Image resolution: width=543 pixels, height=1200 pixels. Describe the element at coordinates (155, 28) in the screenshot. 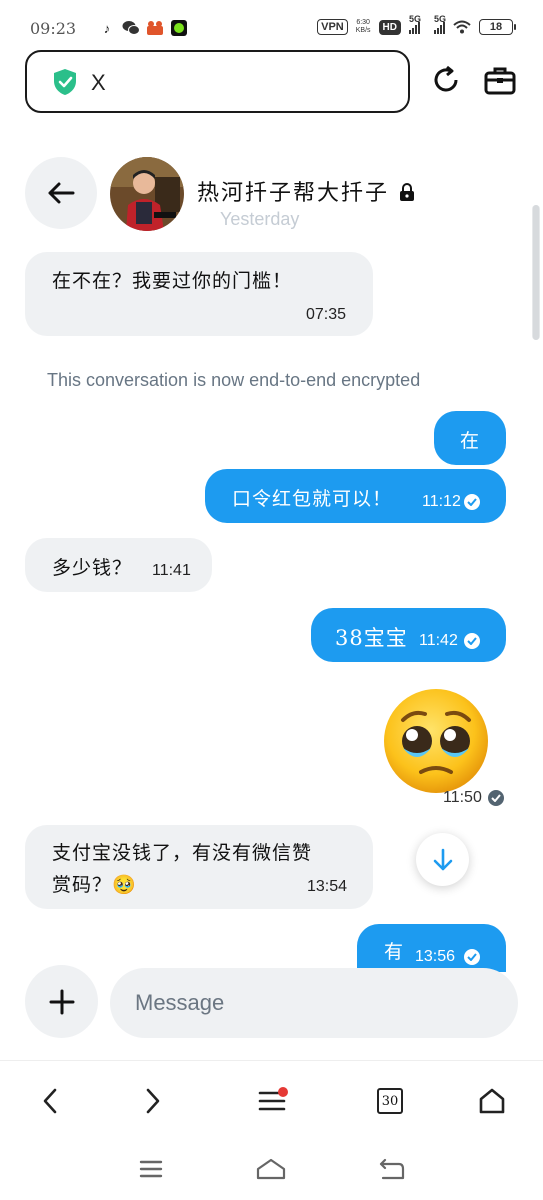

I see `app-notification-icon` at that location.